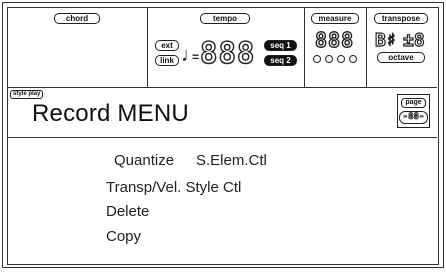  What do you see at coordinates (27, 94) in the screenshot?
I see `mode-tag: style play` at bounding box center [27, 94].